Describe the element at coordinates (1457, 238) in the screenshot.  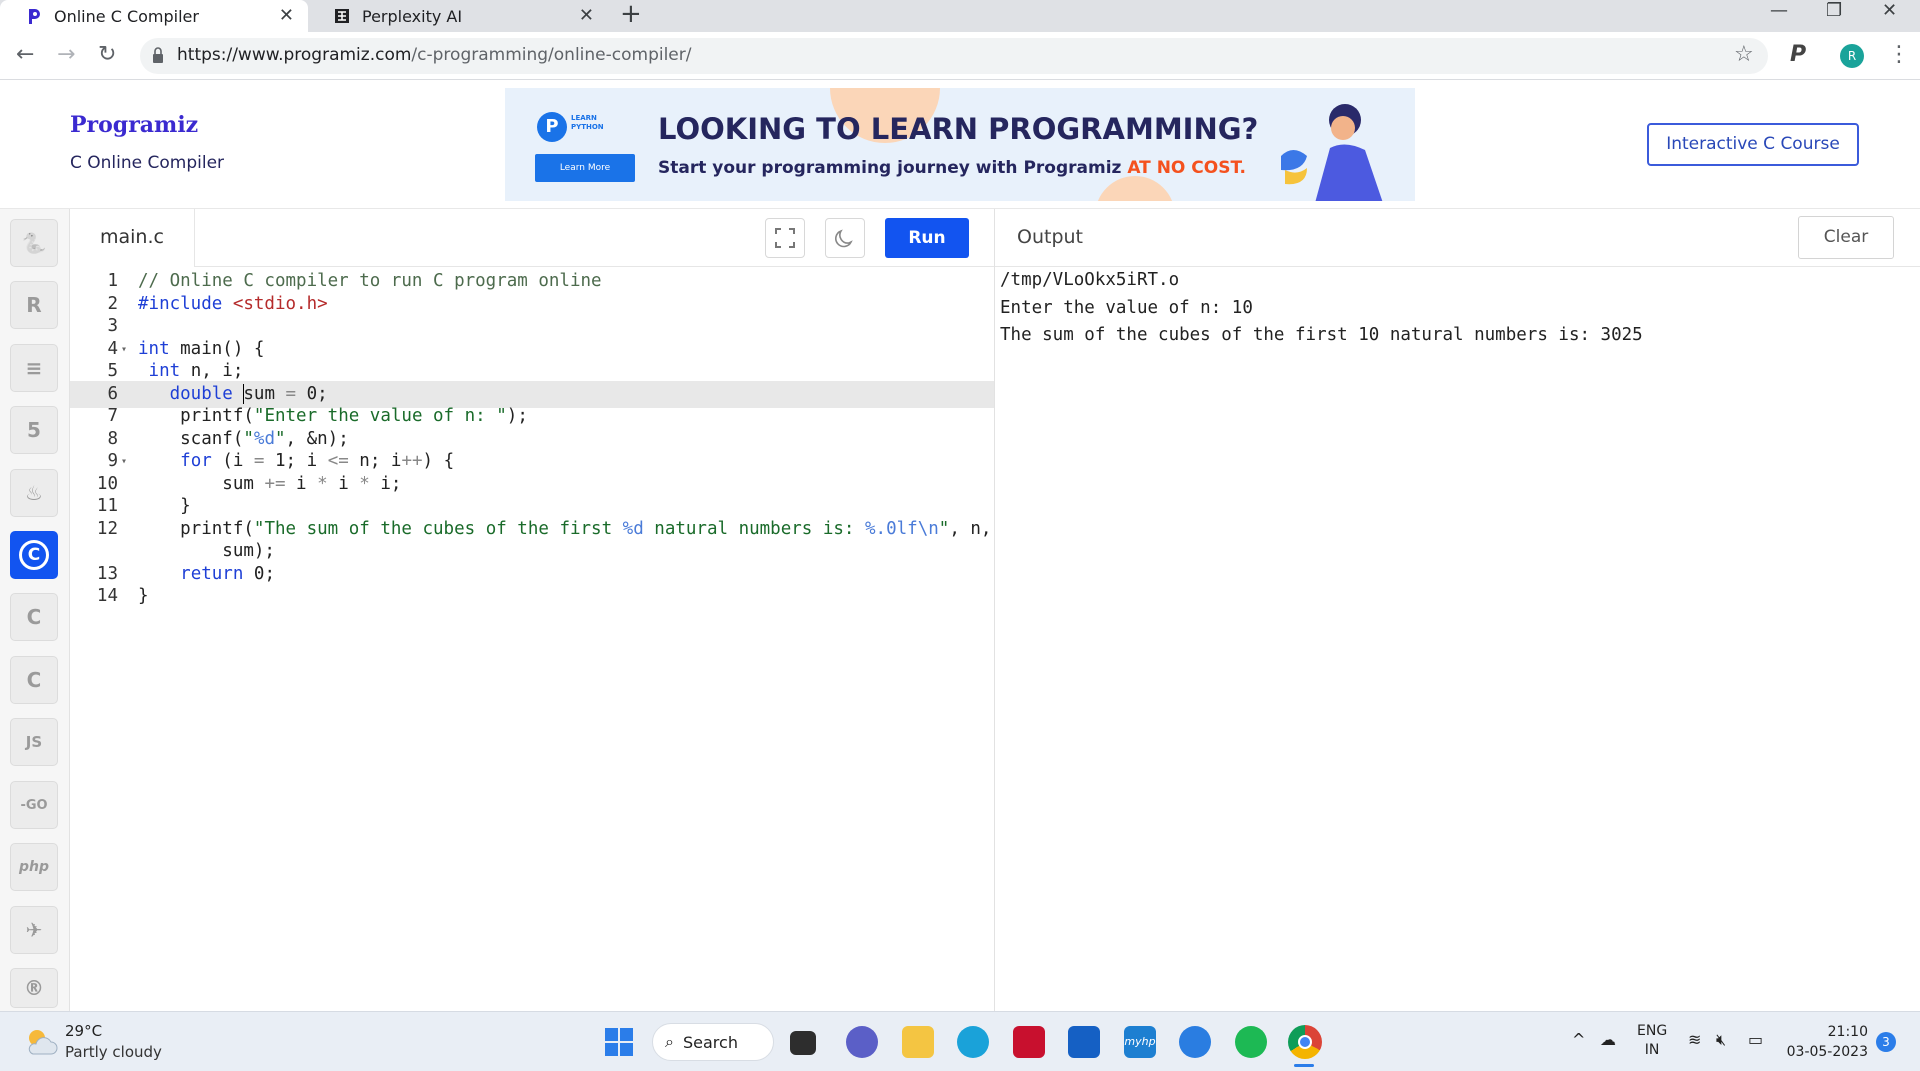
I see `output-header` at that location.